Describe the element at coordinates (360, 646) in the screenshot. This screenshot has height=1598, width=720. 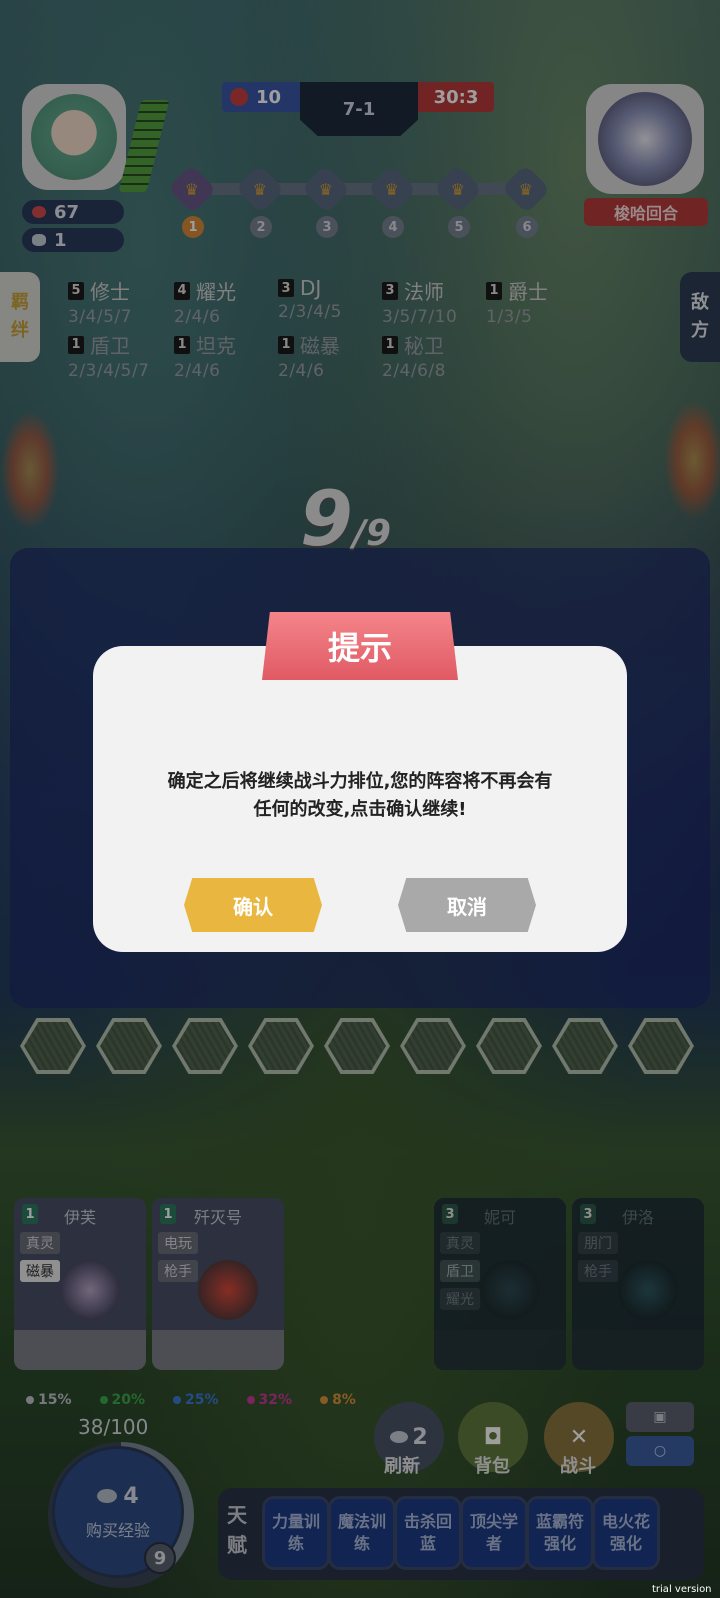
I see `dialog-title: 提示` at that location.